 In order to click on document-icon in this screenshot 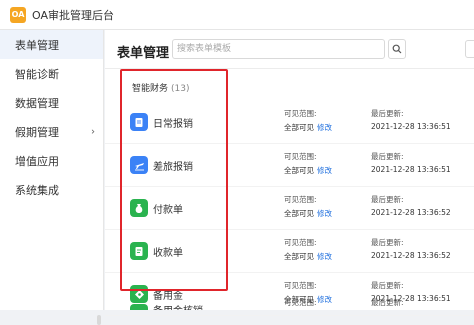, I will do `click(139, 122)`.